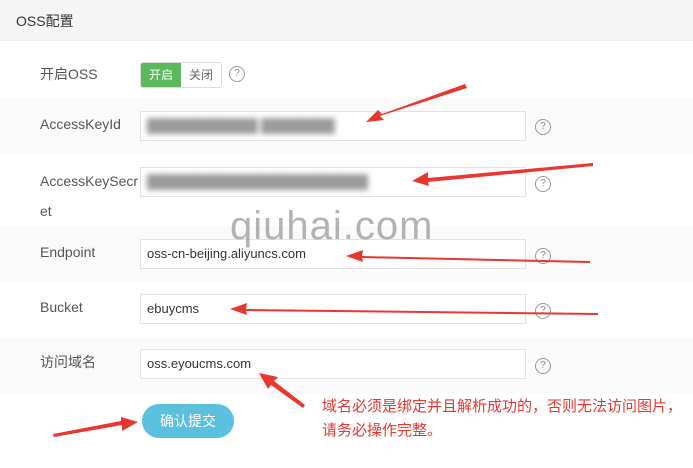  Describe the element at coordinates (414, 309) in the screenshot. I see `arrow-bucket` at that location.